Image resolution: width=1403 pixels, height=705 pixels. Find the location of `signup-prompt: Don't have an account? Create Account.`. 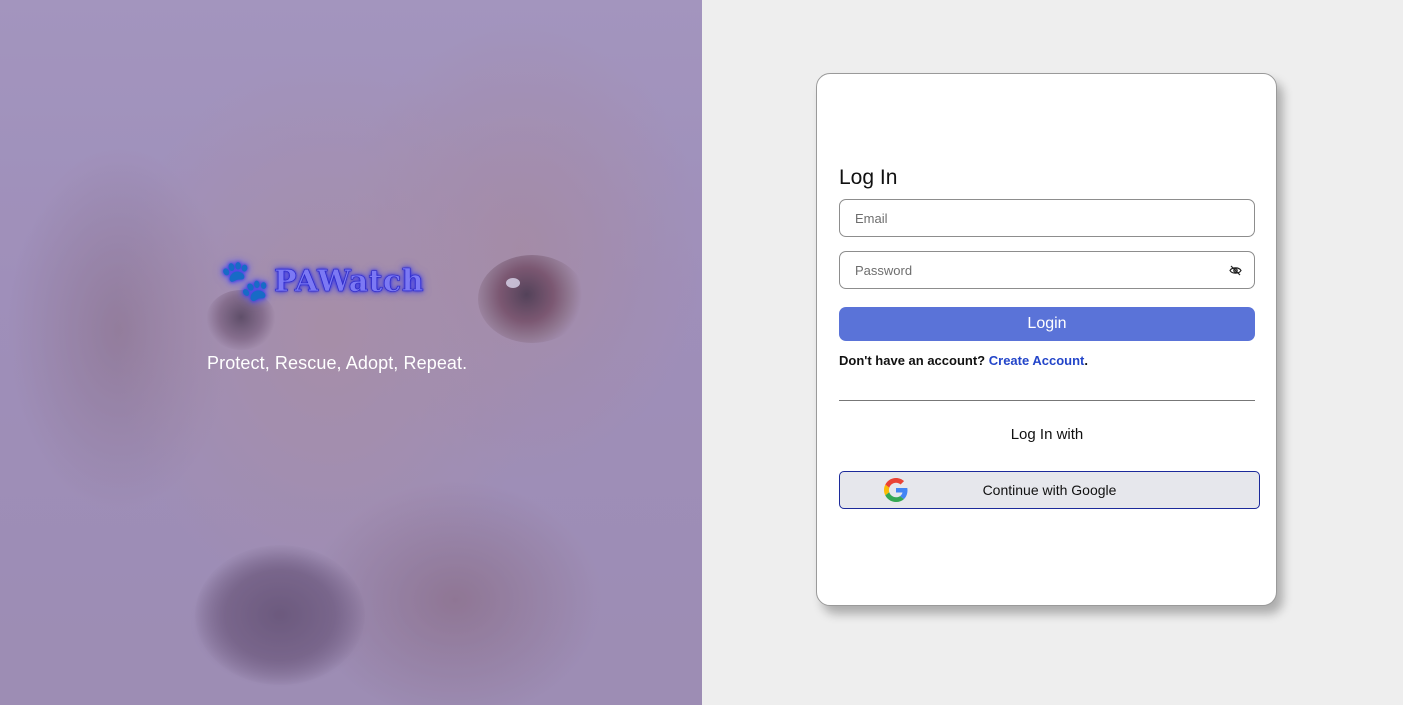

signup-prompt: Don't have an account? Create Account. is located at coordinates (963, 360).